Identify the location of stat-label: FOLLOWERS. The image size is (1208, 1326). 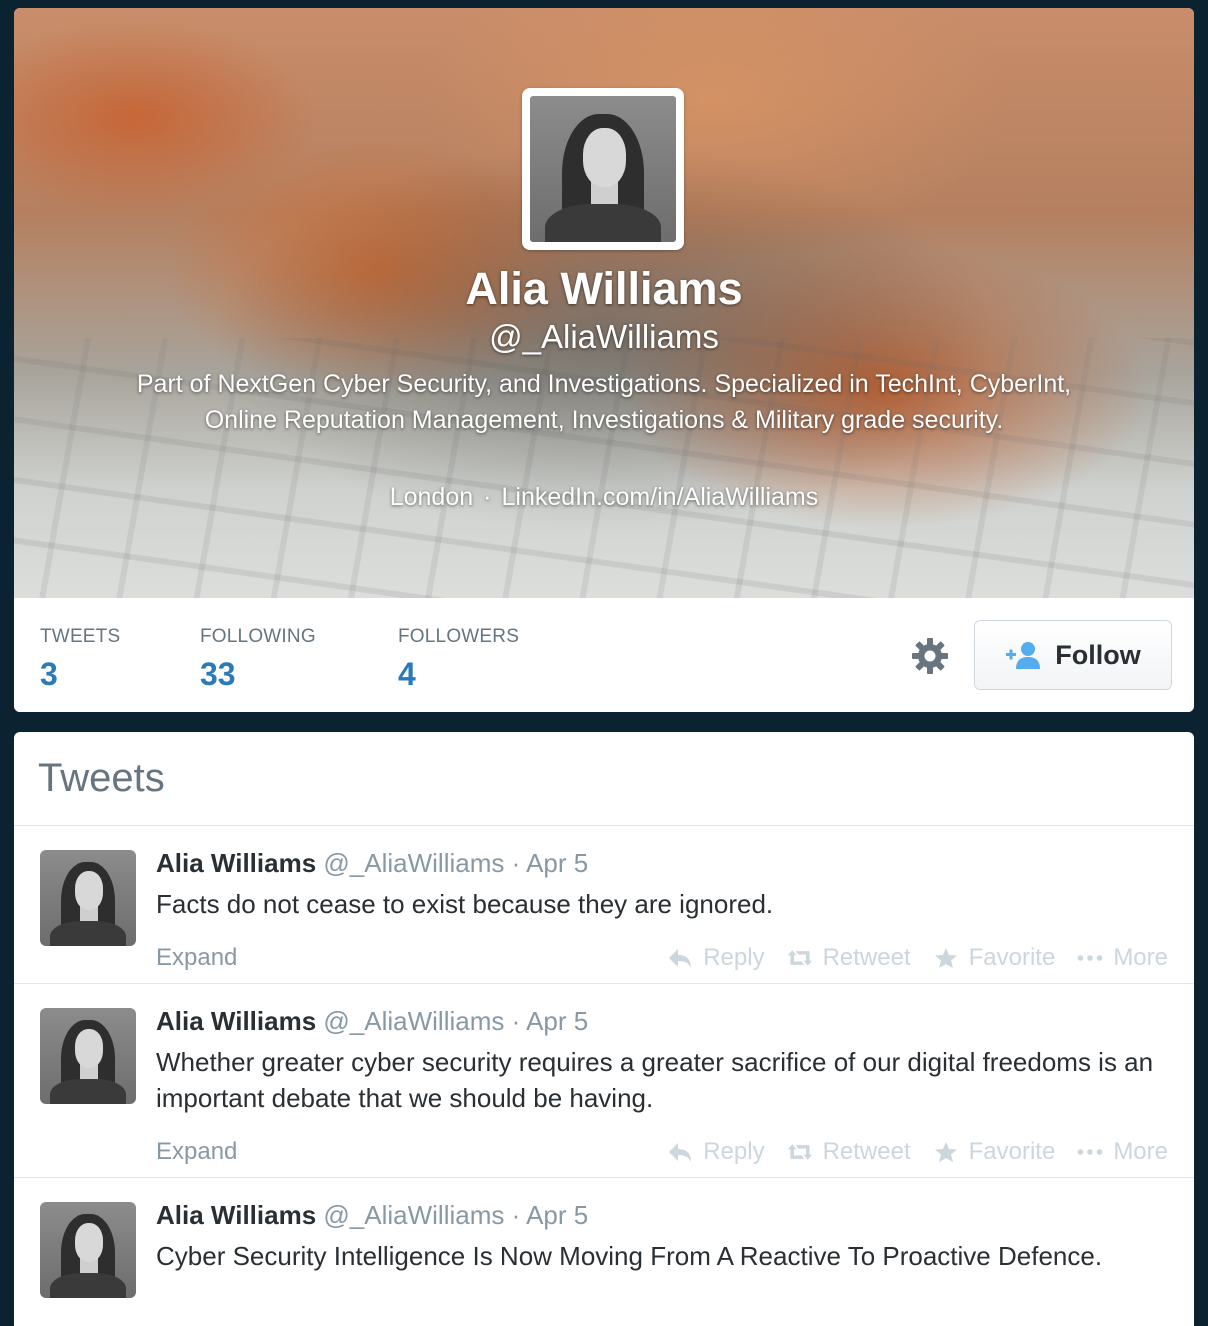
(459, 636).